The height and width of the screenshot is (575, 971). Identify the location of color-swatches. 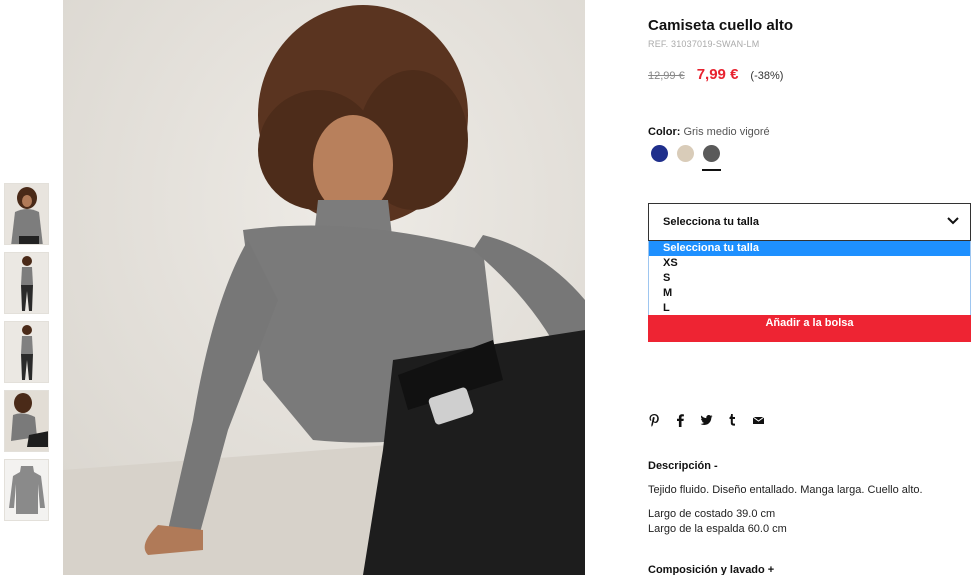
(686, 158).